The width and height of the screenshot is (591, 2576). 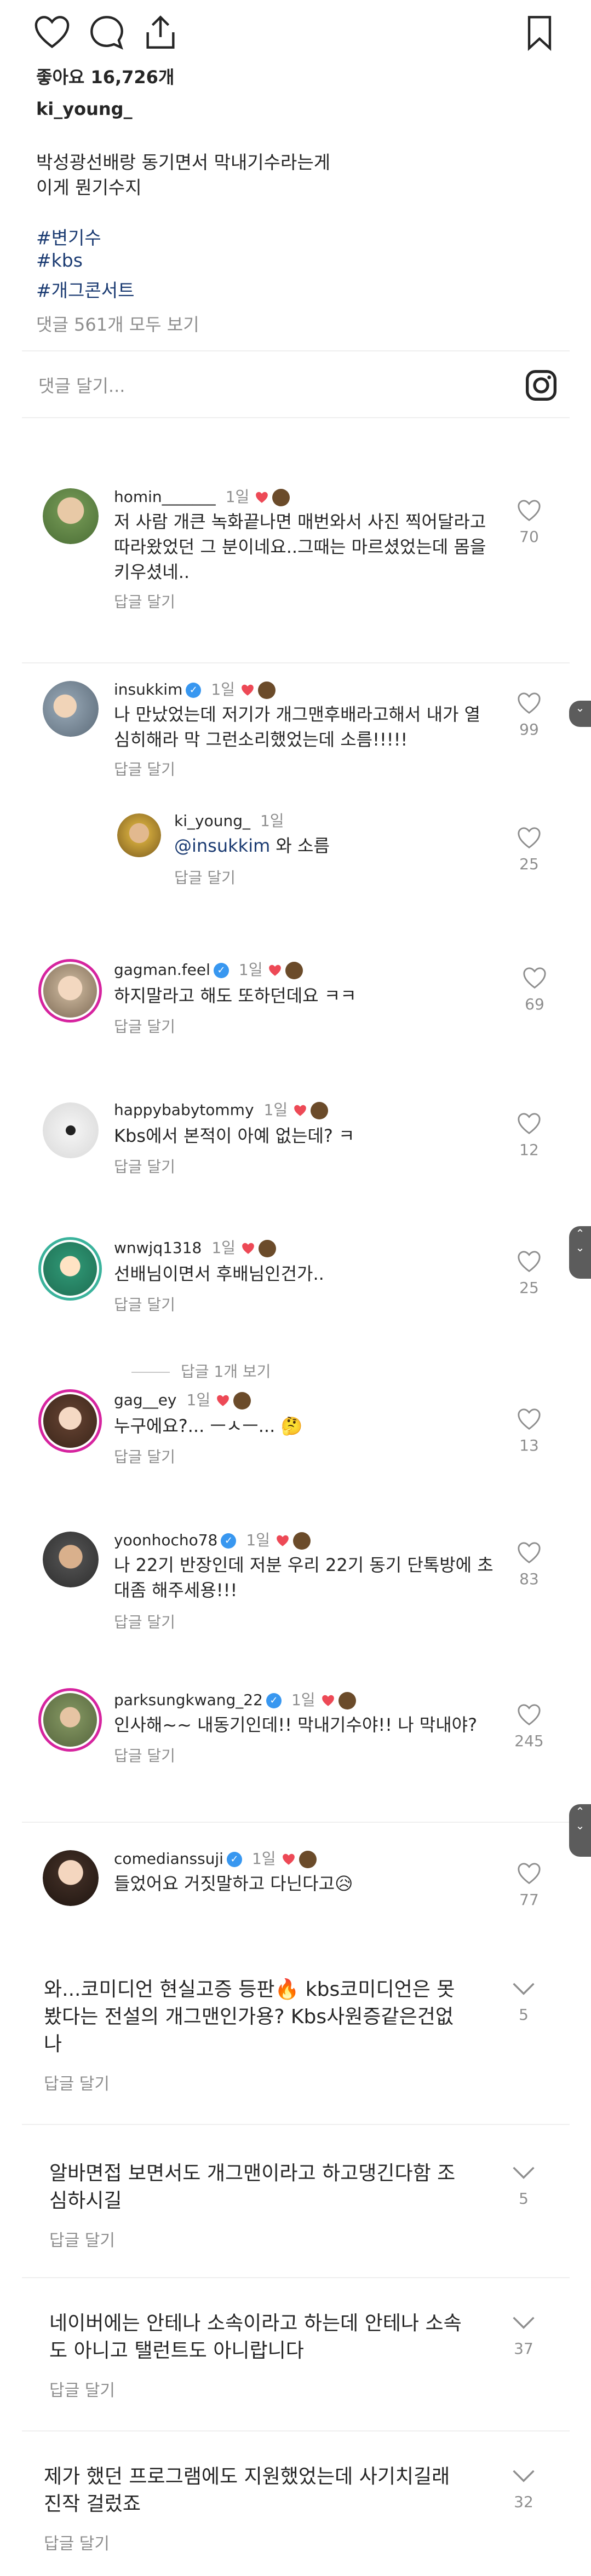 I want to click on comment-line: 저 사람 개큰 녹화끝나면 매번와서 사진 찍어달라고, so click(x=300, y=521).